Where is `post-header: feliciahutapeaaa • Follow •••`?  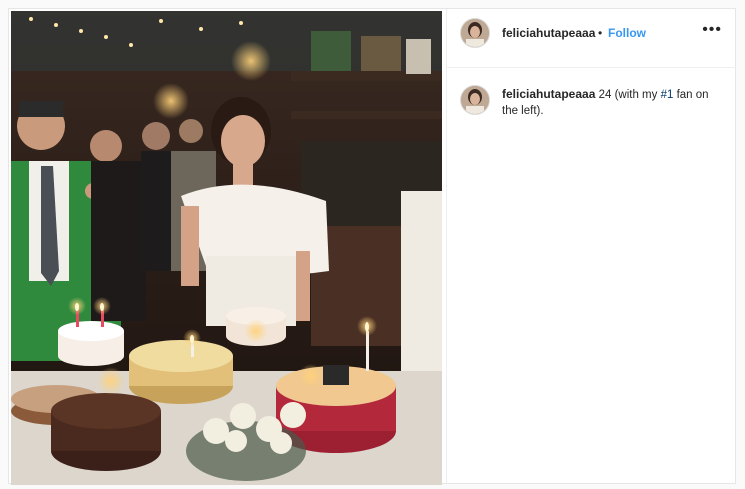 post-header: feliciahutapeaaa • Follow ••• is located at coordinates (591, 38).